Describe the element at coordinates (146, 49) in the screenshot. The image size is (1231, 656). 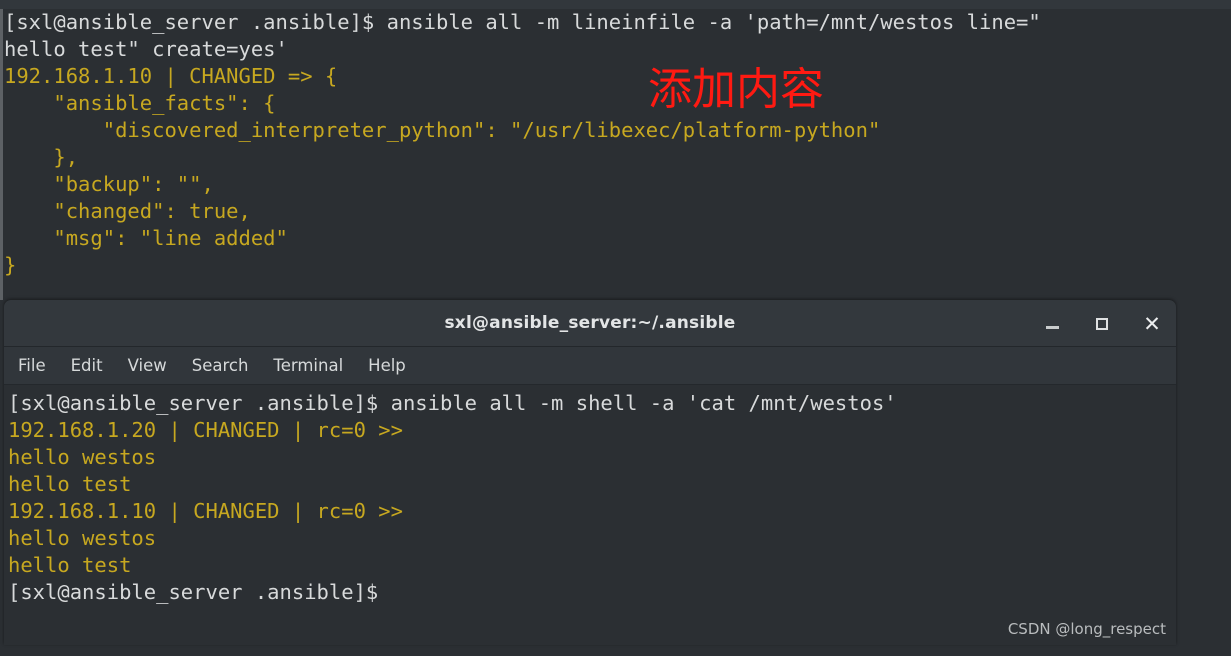
I see `background-terminal-line: hello test" create=yes'` at that location.